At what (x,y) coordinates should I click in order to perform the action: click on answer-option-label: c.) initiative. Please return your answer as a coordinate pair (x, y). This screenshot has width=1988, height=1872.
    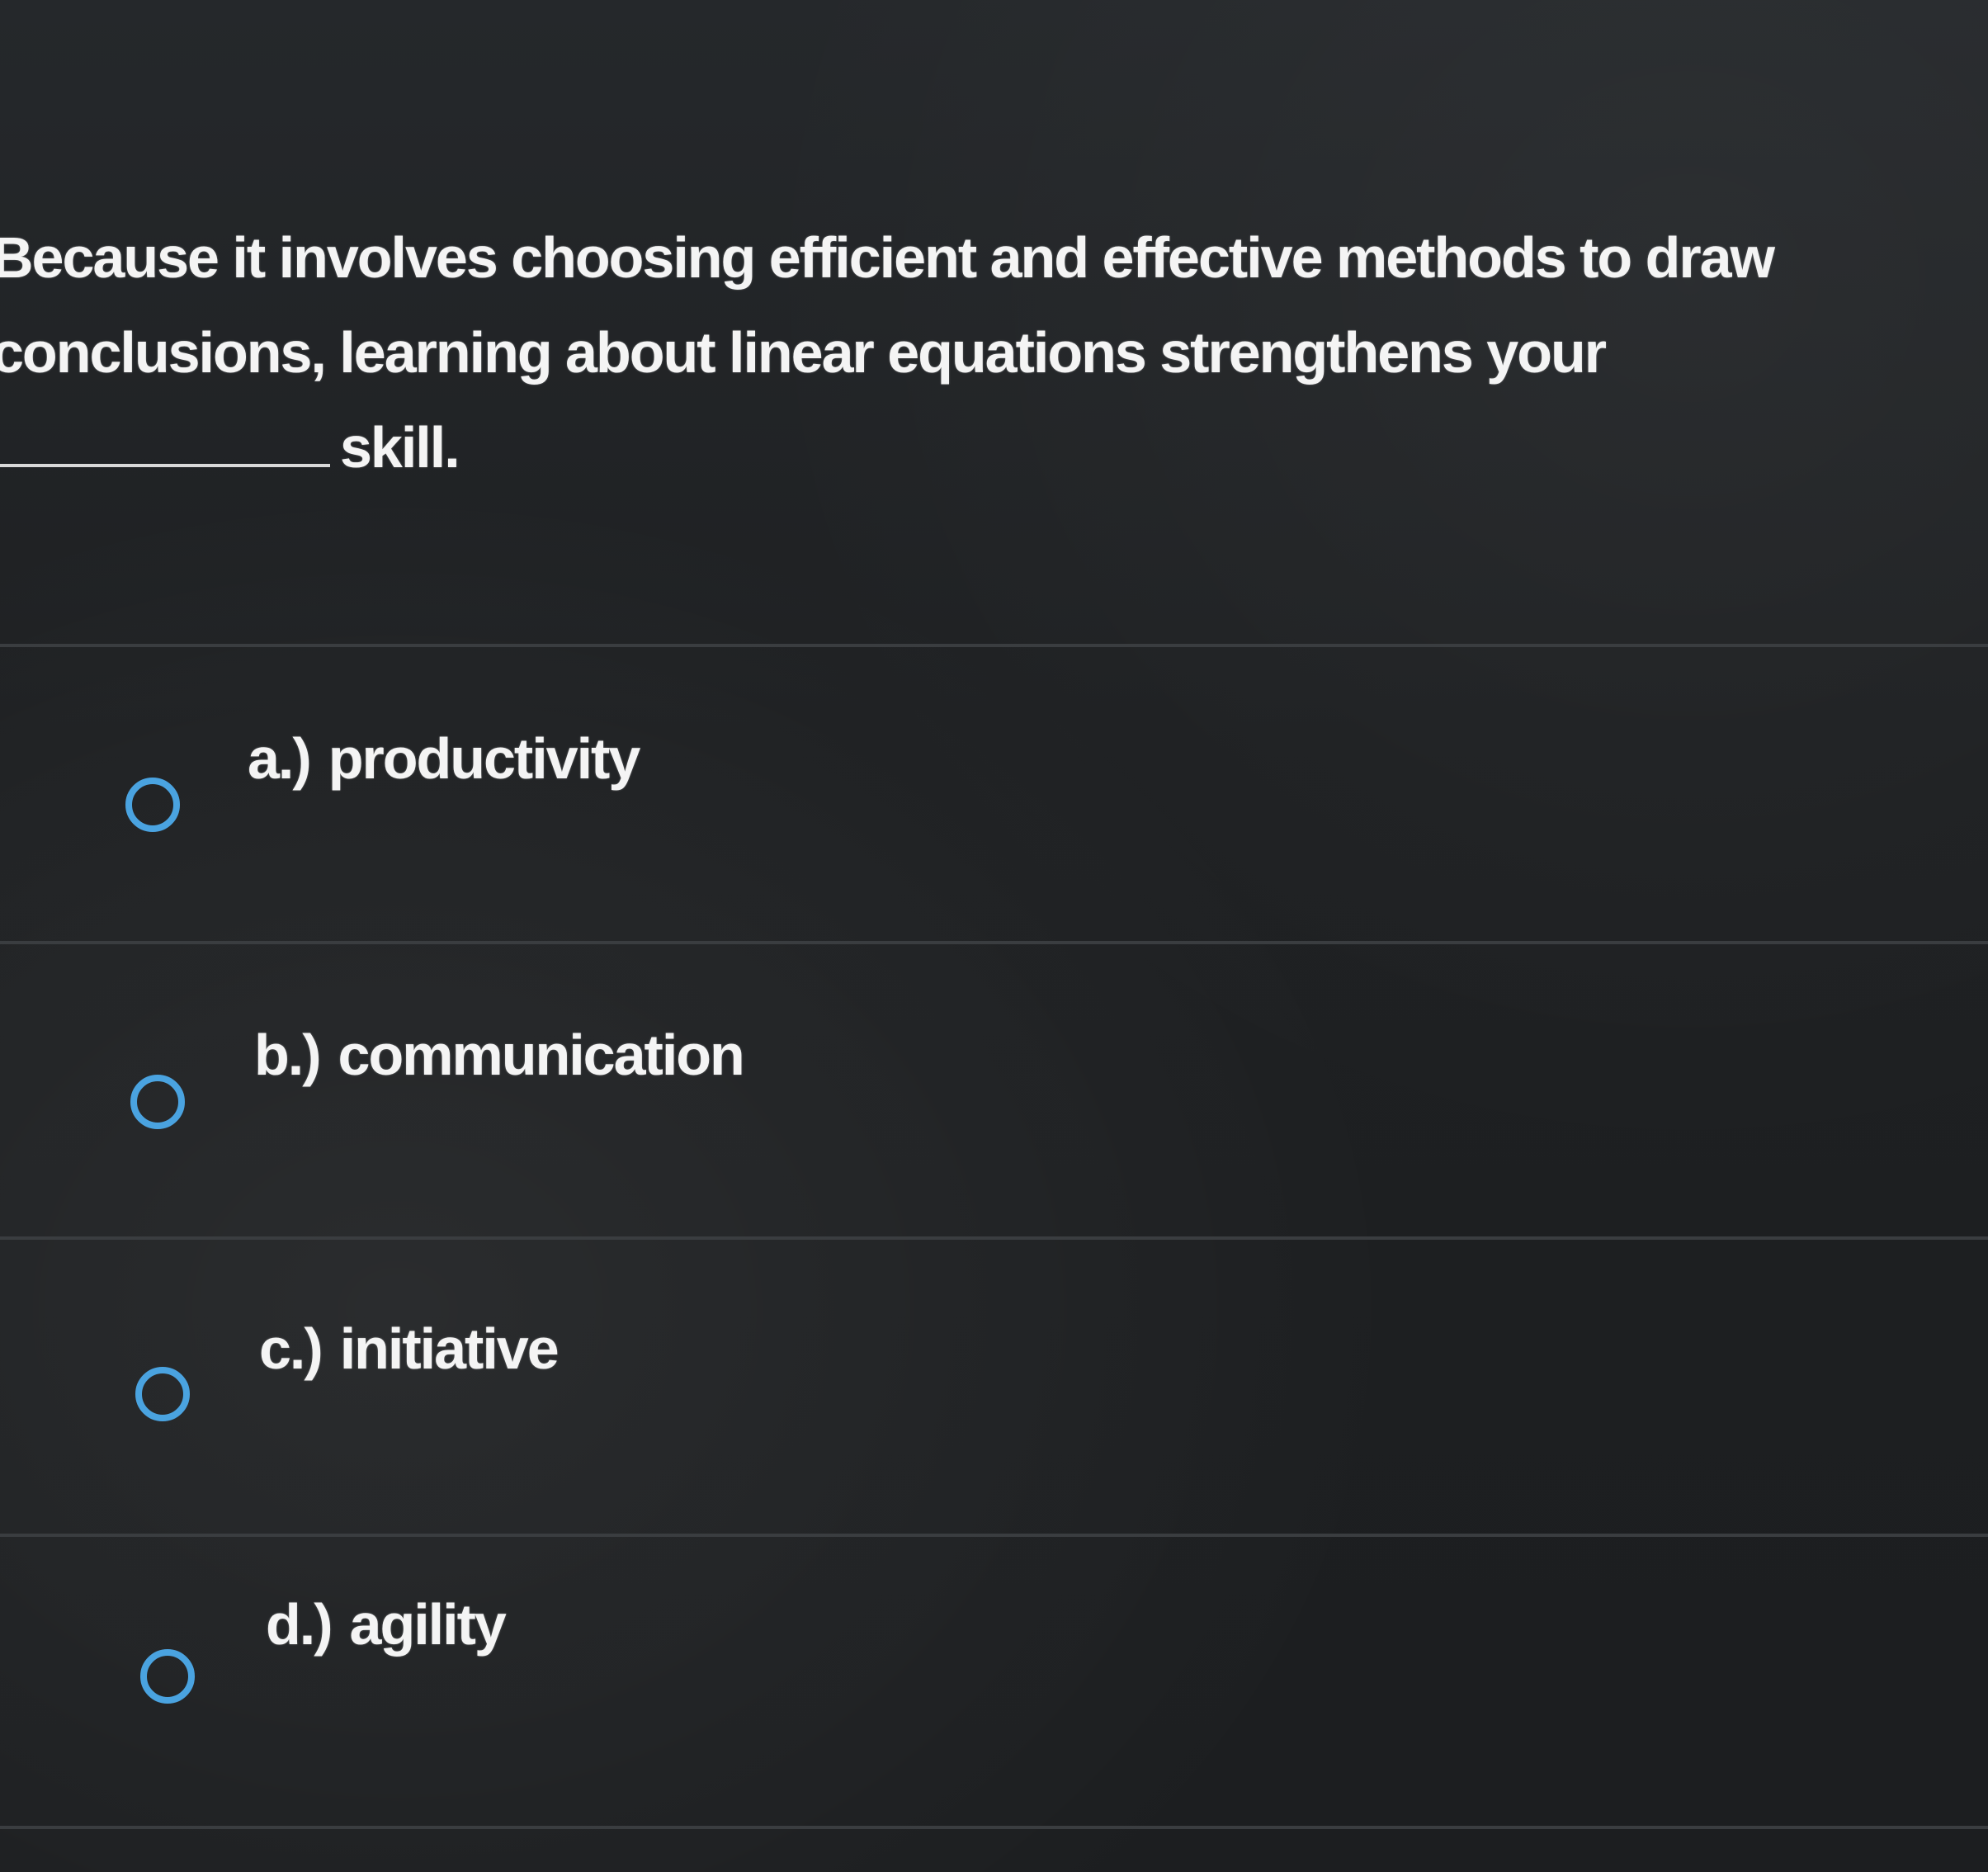
    Looking at the image, I should click on (409, 1349).